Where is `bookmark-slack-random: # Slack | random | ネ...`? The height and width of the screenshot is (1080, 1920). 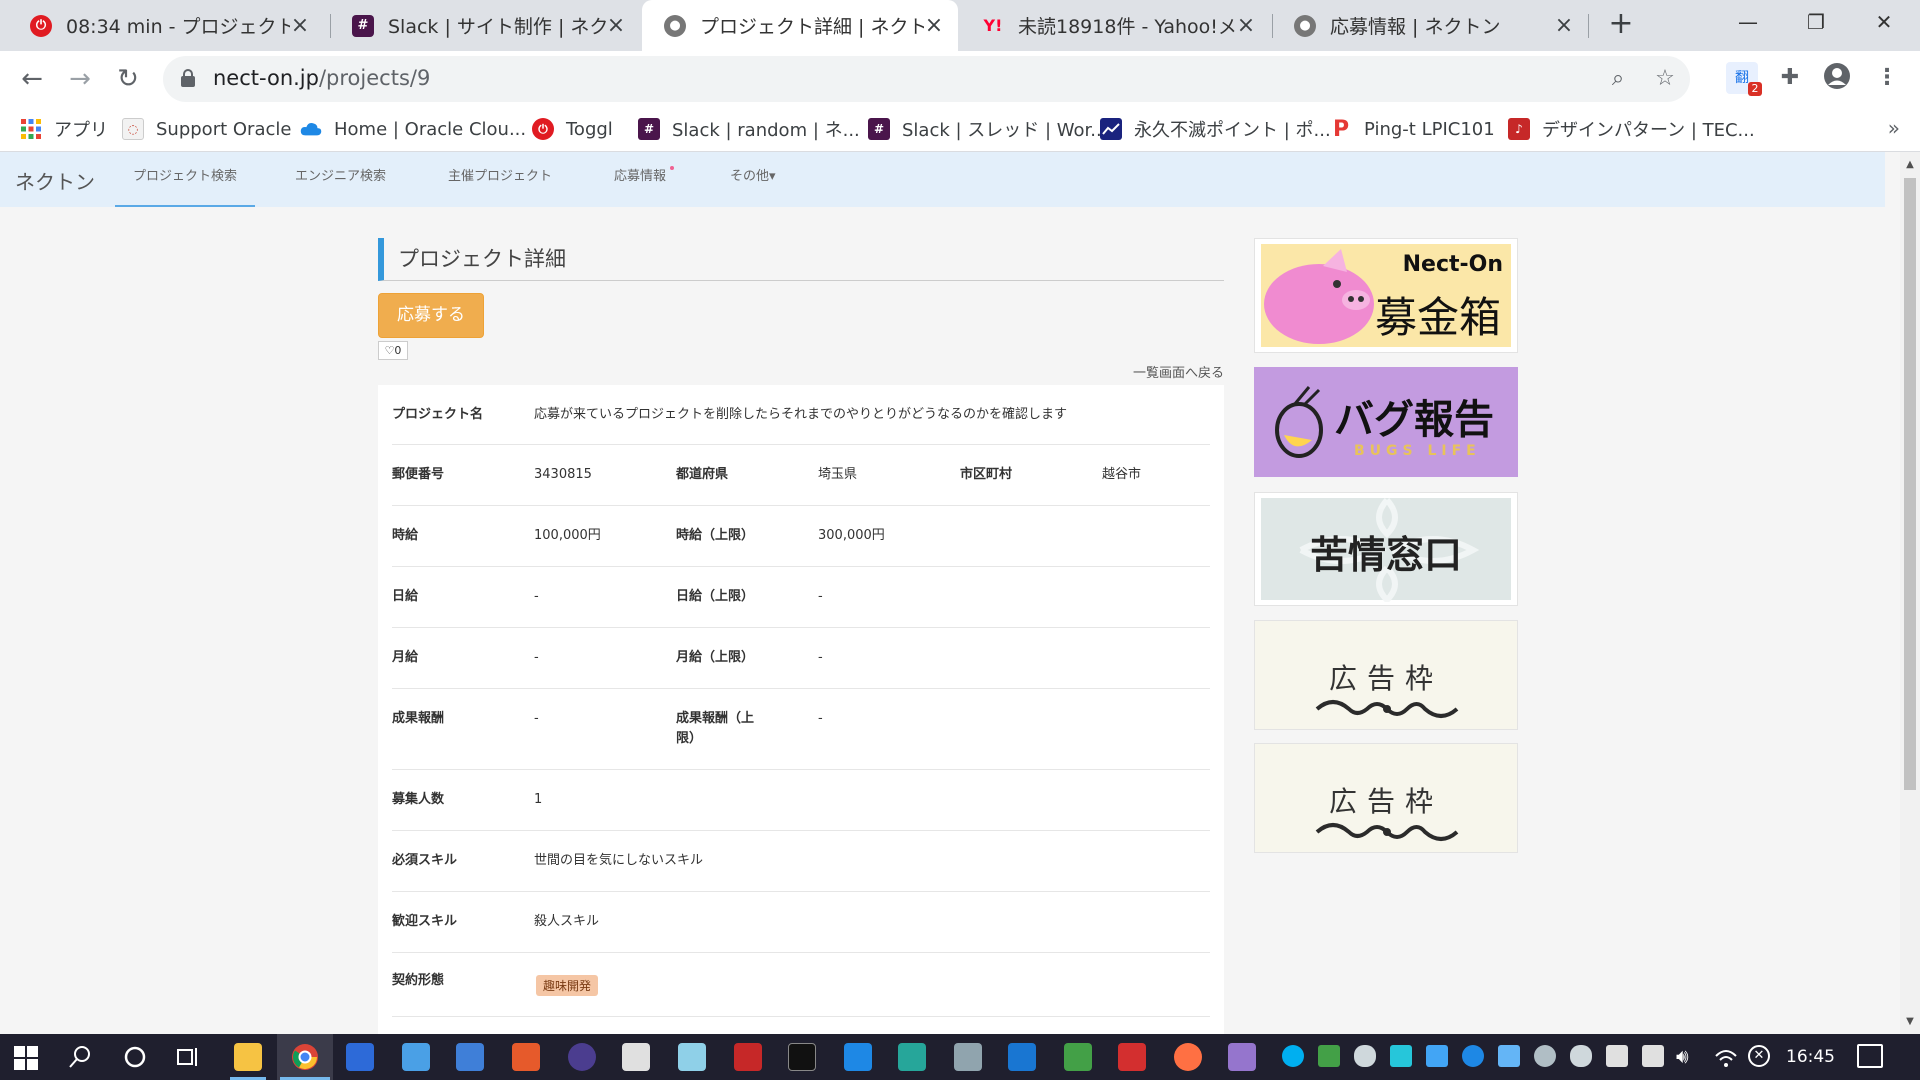
bookmark-slack-random: # Slack | random | ネ... is located at coordinates (749, 129).